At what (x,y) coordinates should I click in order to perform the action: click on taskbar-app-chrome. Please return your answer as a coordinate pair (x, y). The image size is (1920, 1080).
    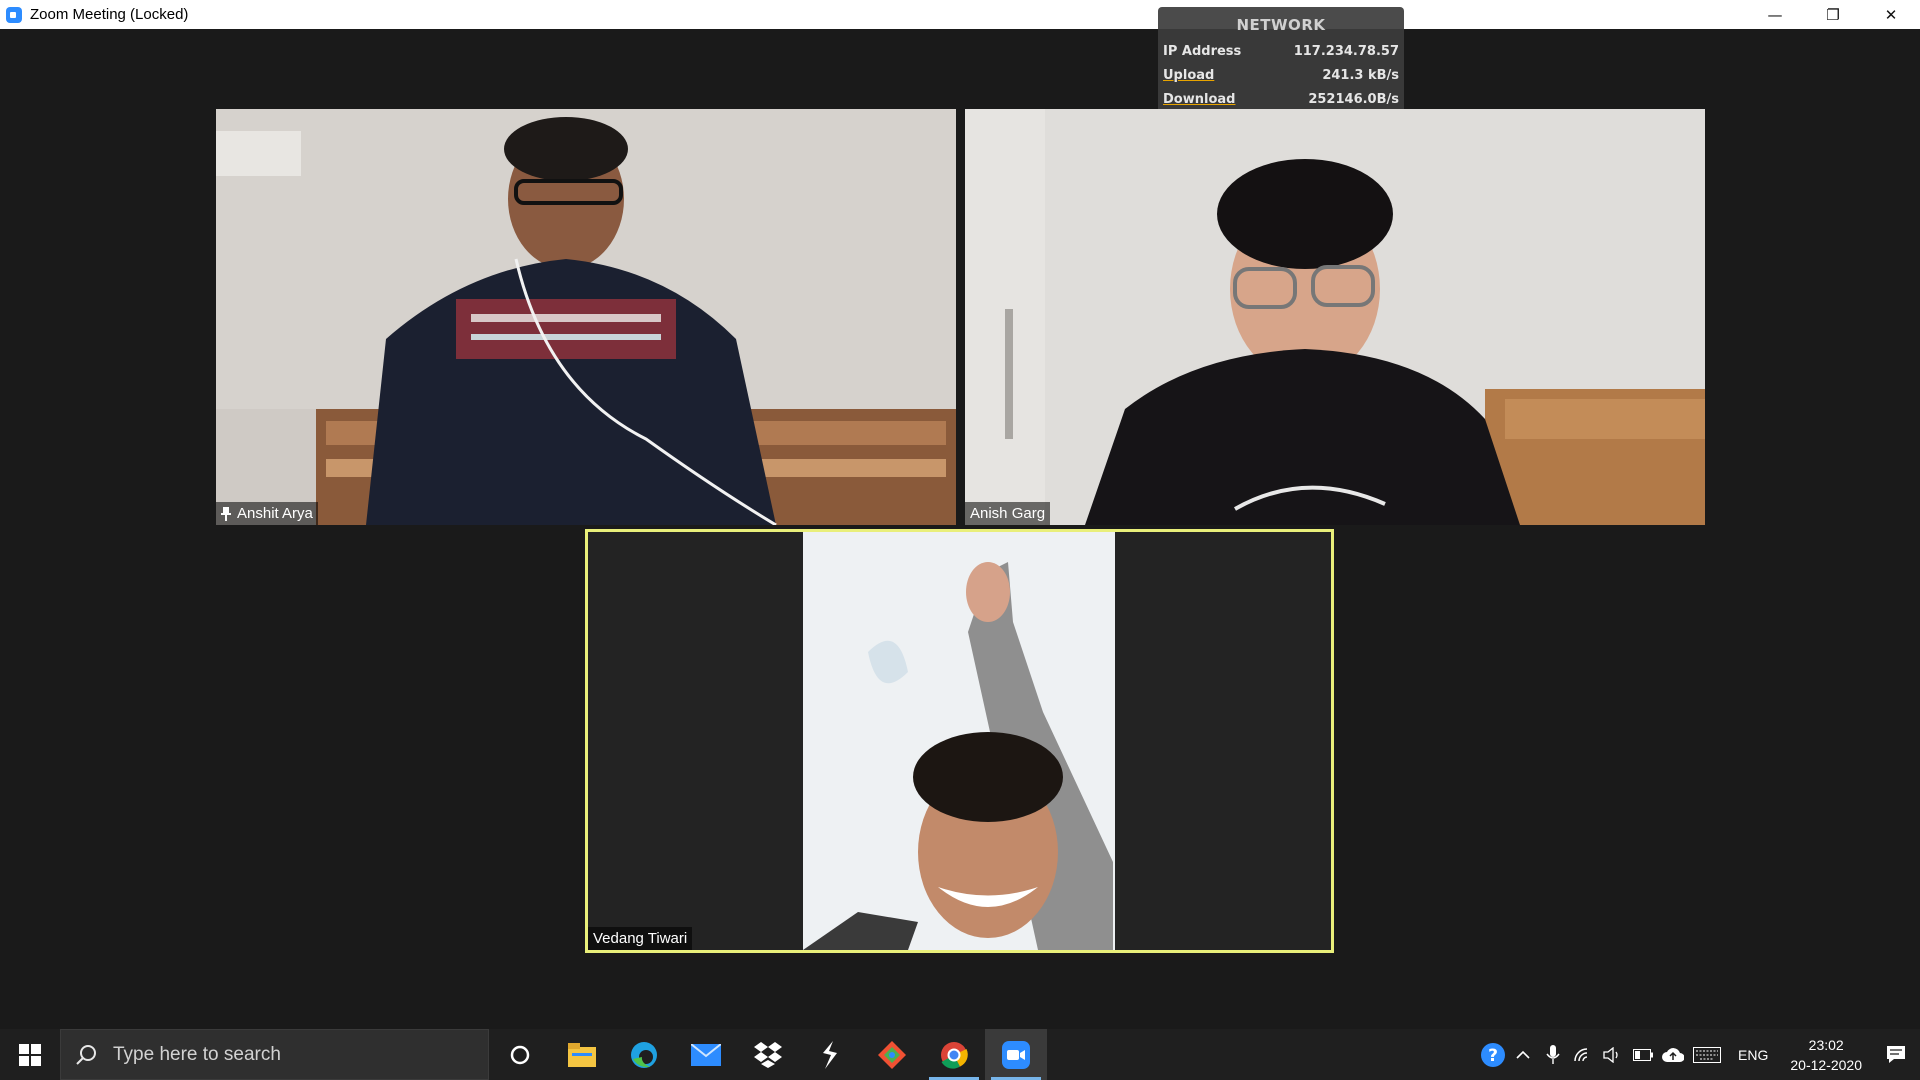
    Looking at the image, I should click on (954, 1054).